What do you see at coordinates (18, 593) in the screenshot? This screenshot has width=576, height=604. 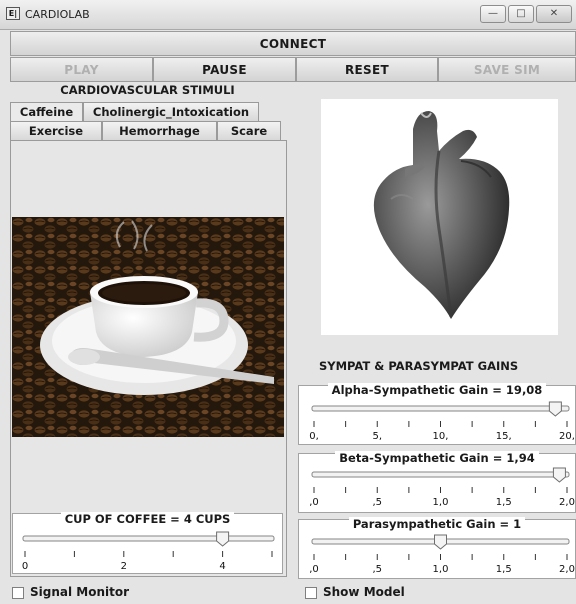 I see `signal-monitor-checkbox` at bounding box center [18, 593].